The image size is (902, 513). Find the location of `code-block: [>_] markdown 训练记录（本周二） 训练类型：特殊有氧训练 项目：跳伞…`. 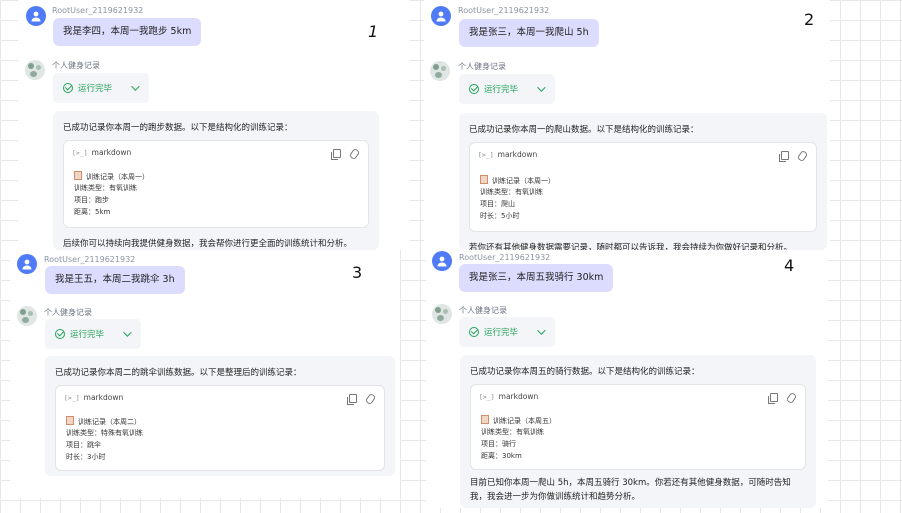

code-block: [>_] markdown 训练记录（本周二） 训练类型：特殊有氧训练 项目：跳伞… is located at coordinates (220, 428).